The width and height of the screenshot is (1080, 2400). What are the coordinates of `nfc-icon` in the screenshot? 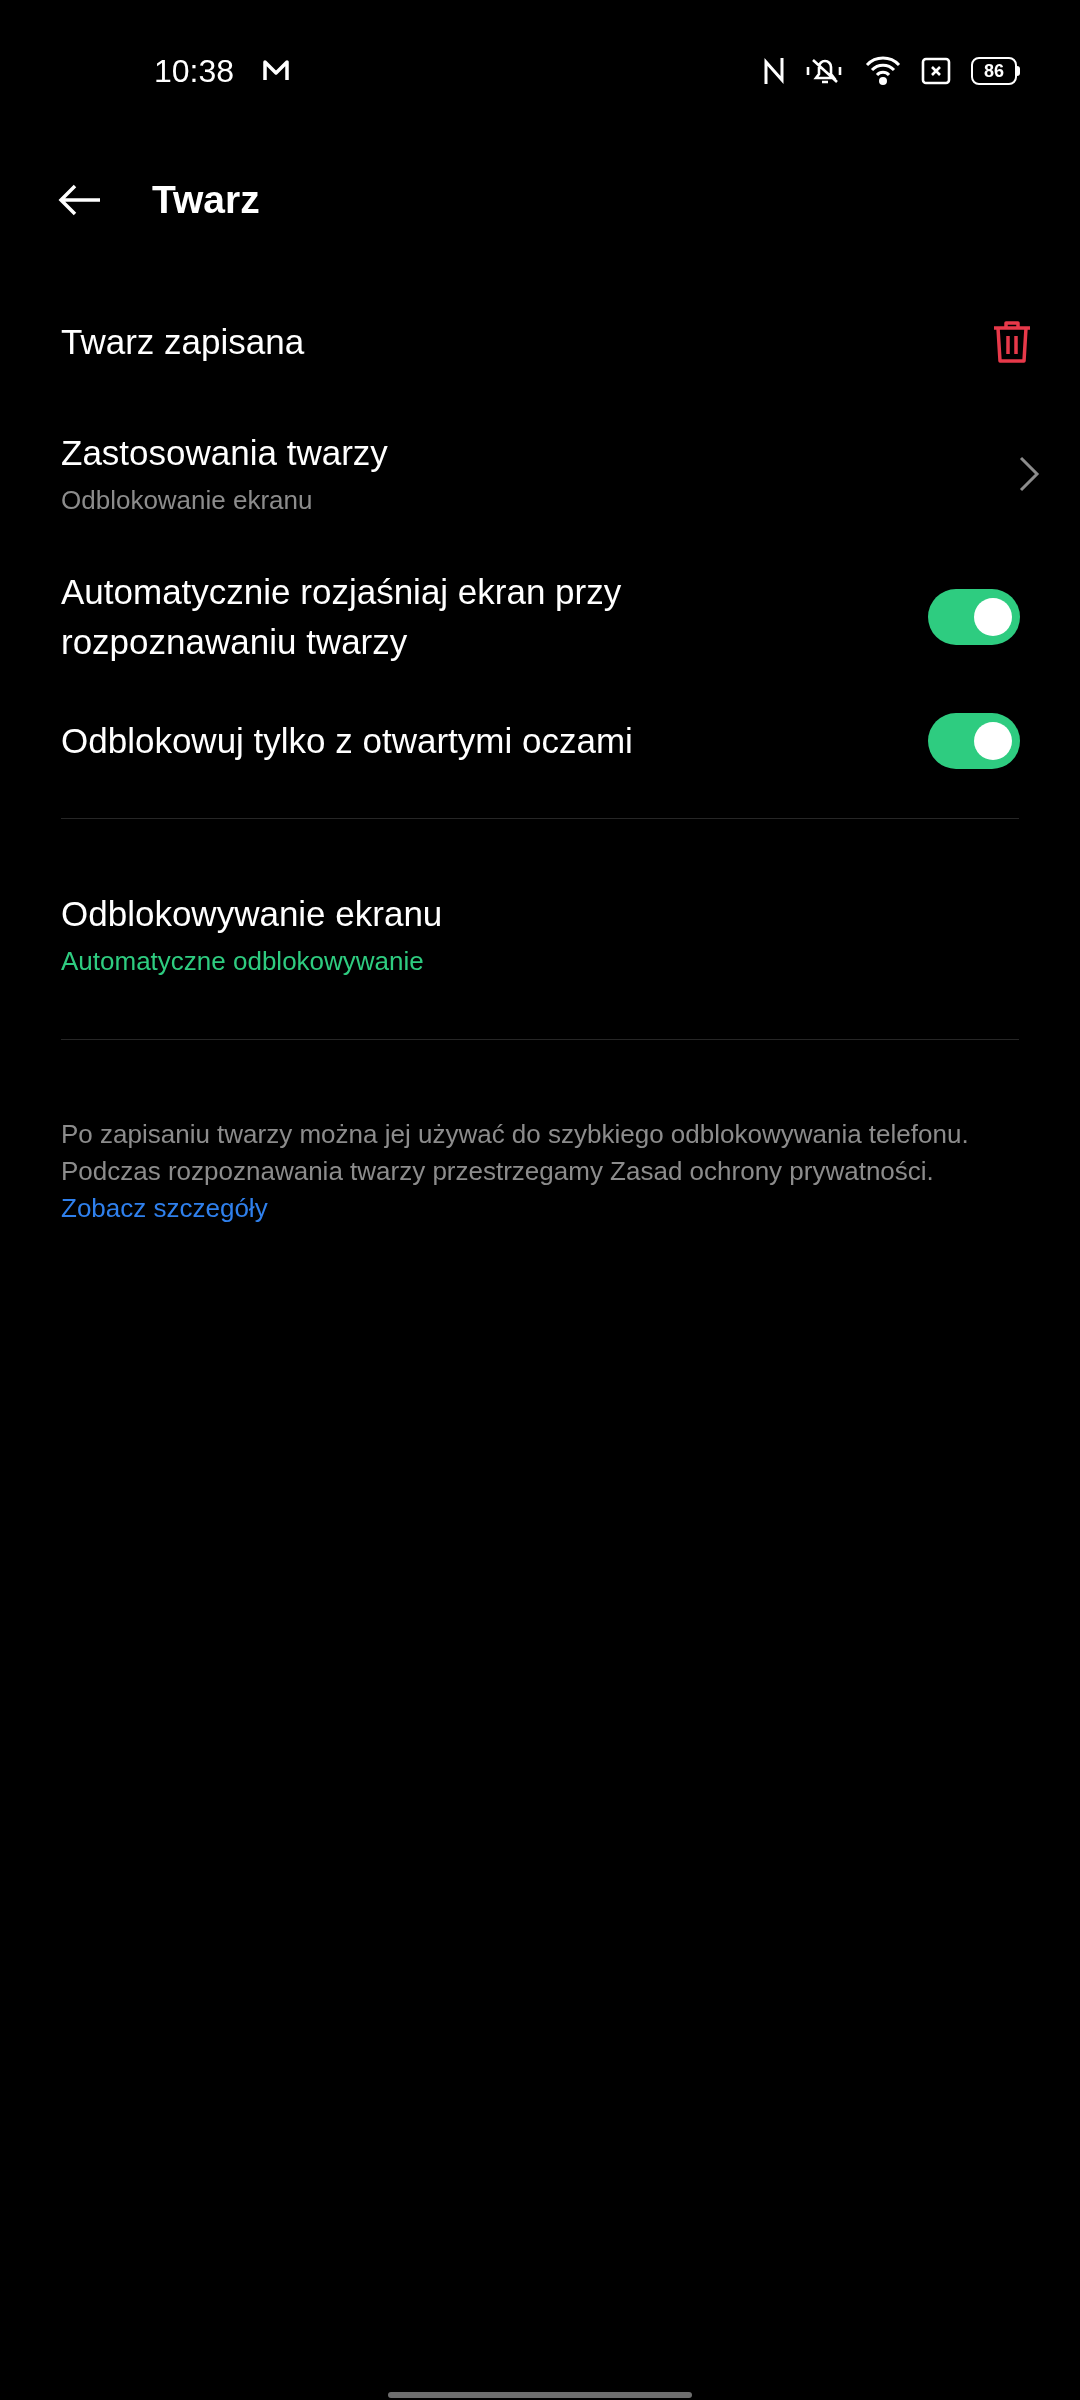 It's located at (774, 71).